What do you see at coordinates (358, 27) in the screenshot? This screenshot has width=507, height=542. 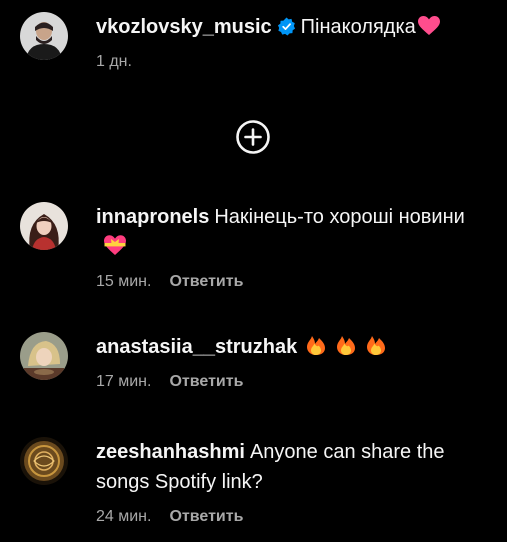 I see `caption-text: Пінаколядка` at bounding box center [358, 27].